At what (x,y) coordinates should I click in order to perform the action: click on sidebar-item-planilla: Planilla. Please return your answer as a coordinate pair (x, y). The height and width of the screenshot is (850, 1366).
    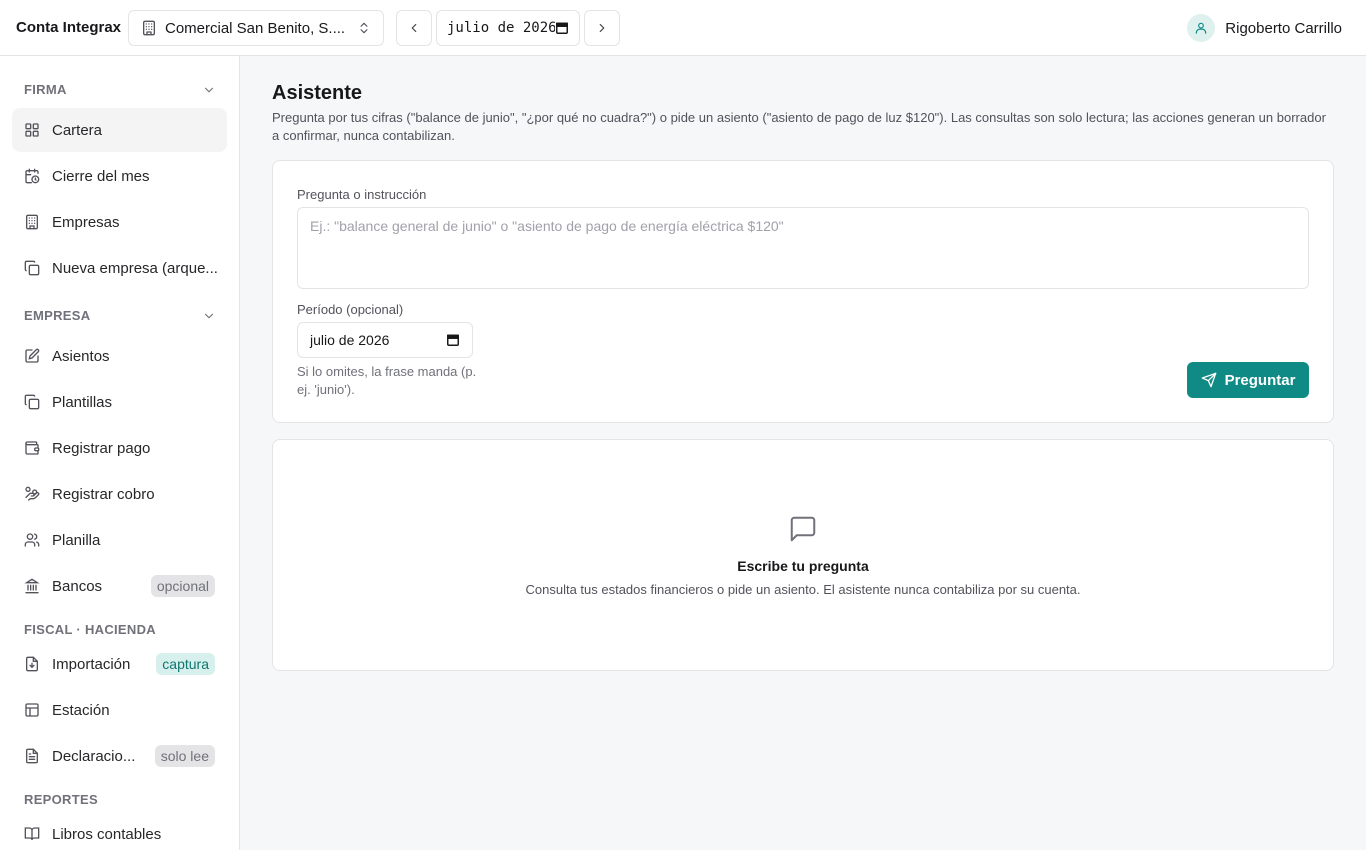
    Looking at the image, I should click on (119, 540).